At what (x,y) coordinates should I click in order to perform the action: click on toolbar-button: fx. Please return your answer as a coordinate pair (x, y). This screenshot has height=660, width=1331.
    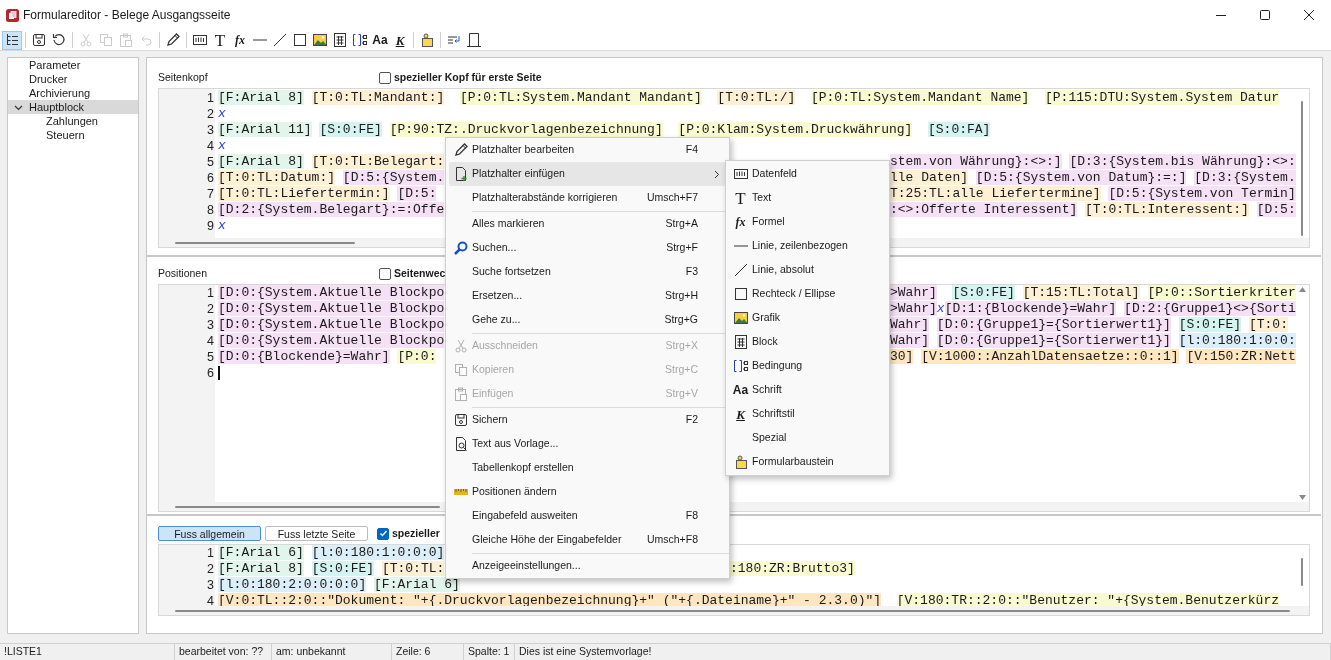
    Looking at the image, I should click on (240, 40).